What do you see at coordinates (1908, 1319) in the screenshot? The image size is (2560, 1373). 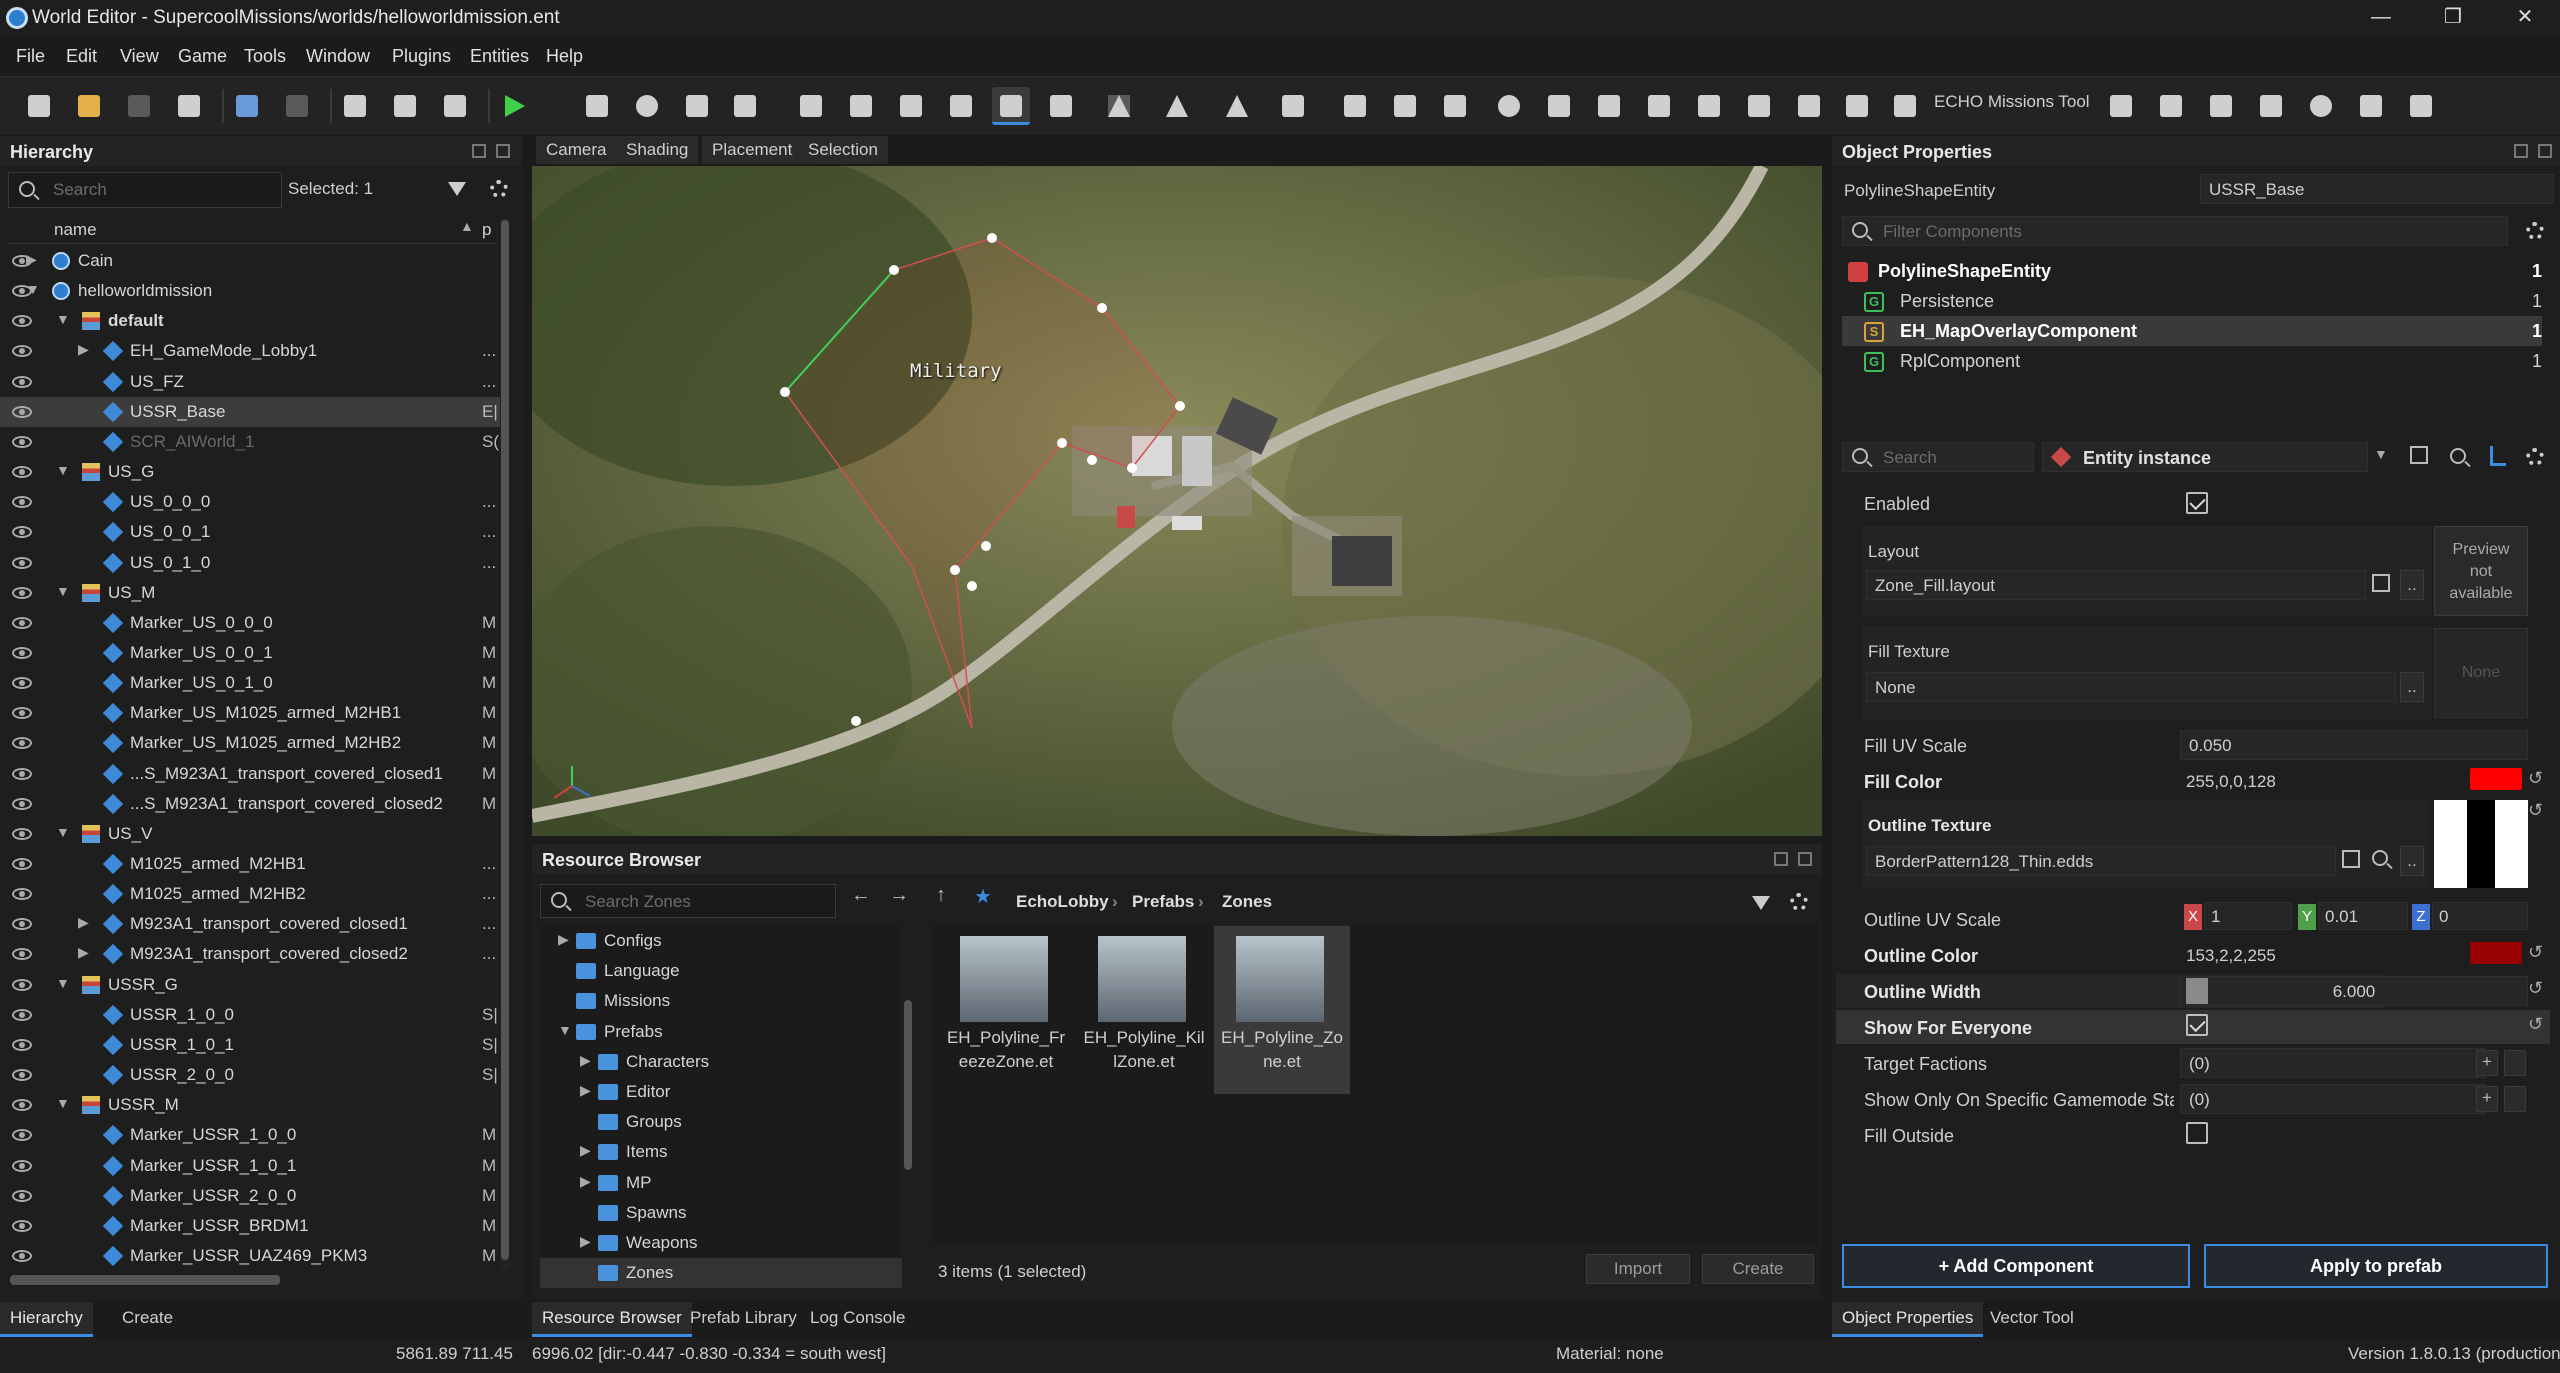 I see `tab-object-properties: Object Properties` at bounding box center [1908, 1319].